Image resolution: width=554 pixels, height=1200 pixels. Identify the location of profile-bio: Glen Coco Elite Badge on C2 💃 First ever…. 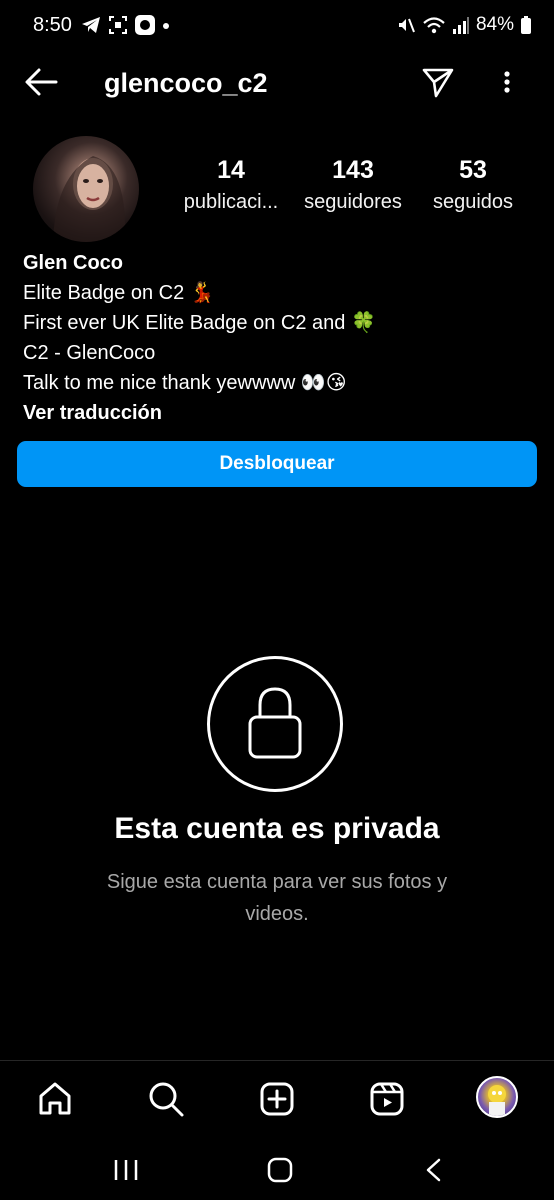
(278, 338).